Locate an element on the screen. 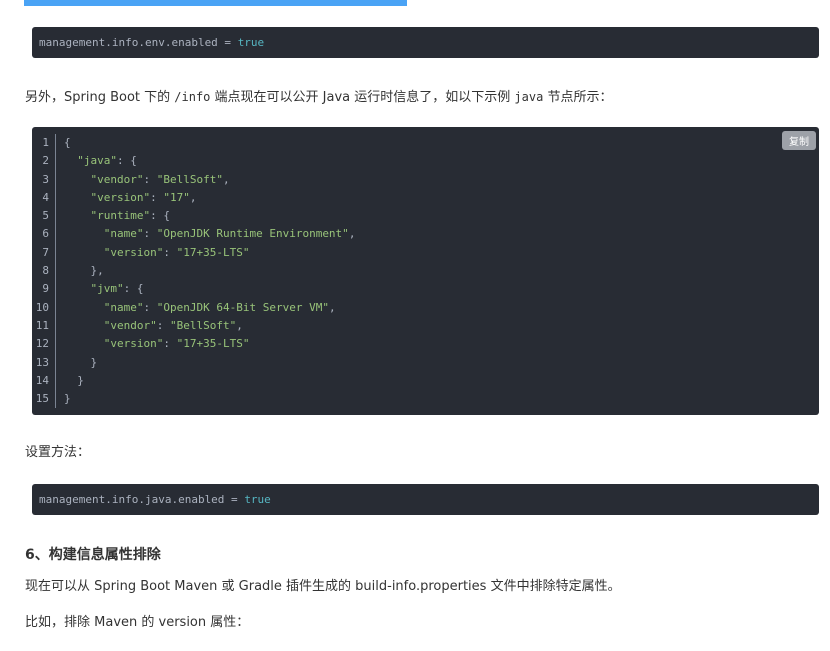  inline-code-java: java is located at coordinates (529, 97).